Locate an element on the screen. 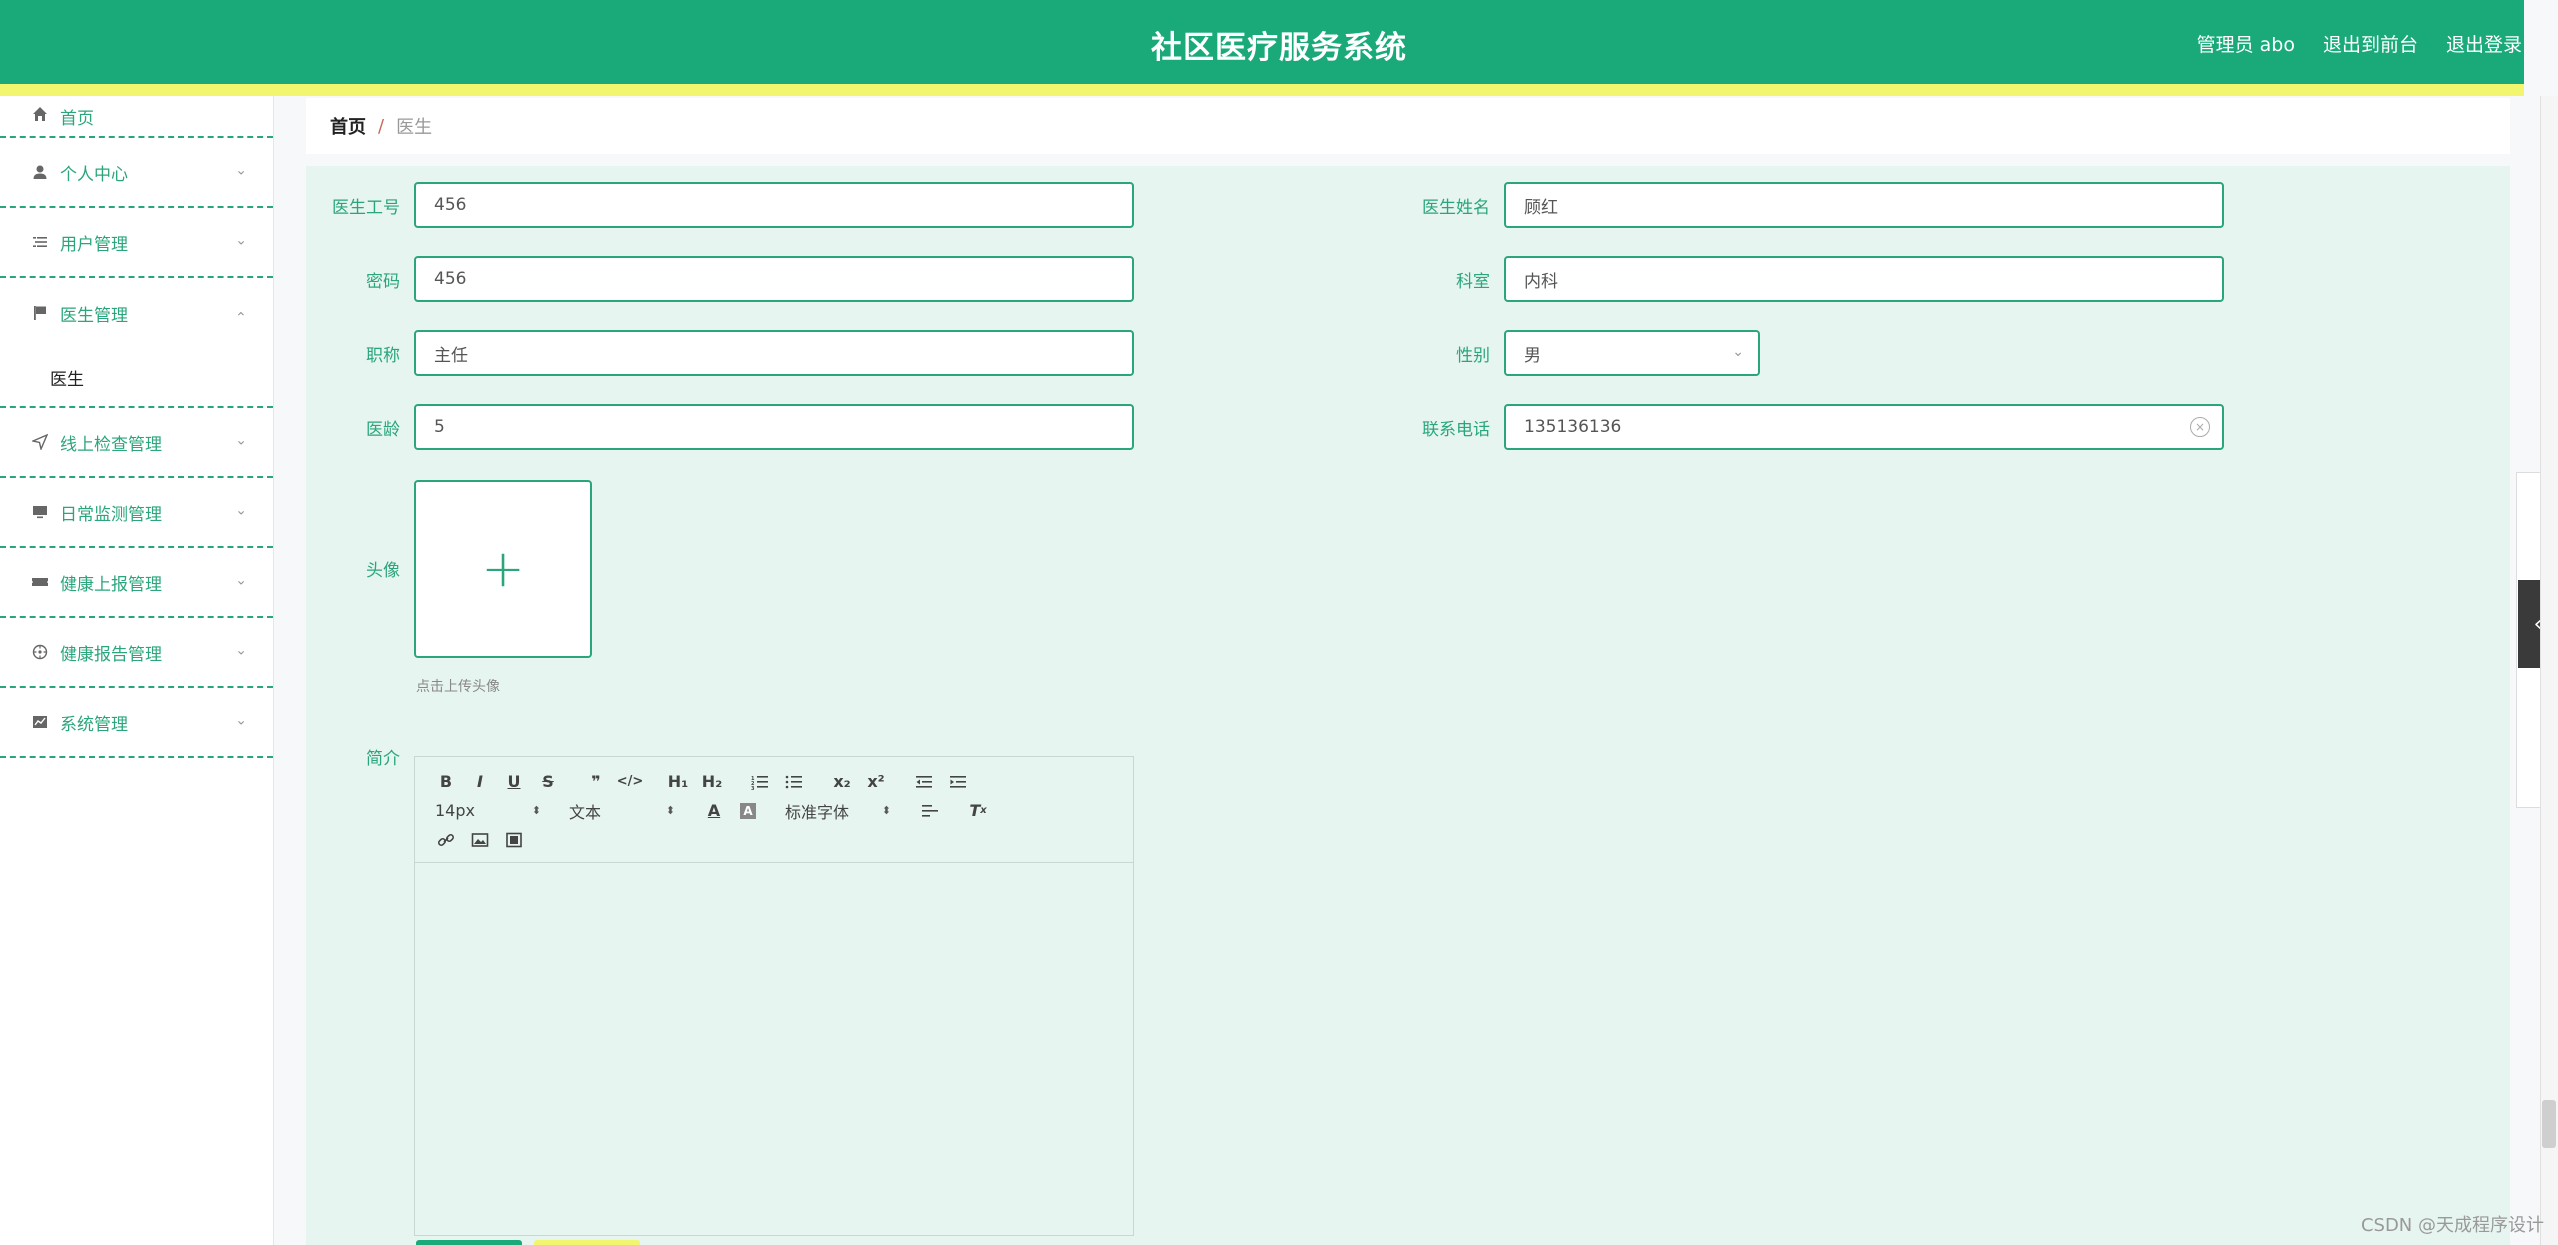 This screenshot has height=1245, width=2558. logout-link: 退出登录 is located at coordinates (2484, 43).